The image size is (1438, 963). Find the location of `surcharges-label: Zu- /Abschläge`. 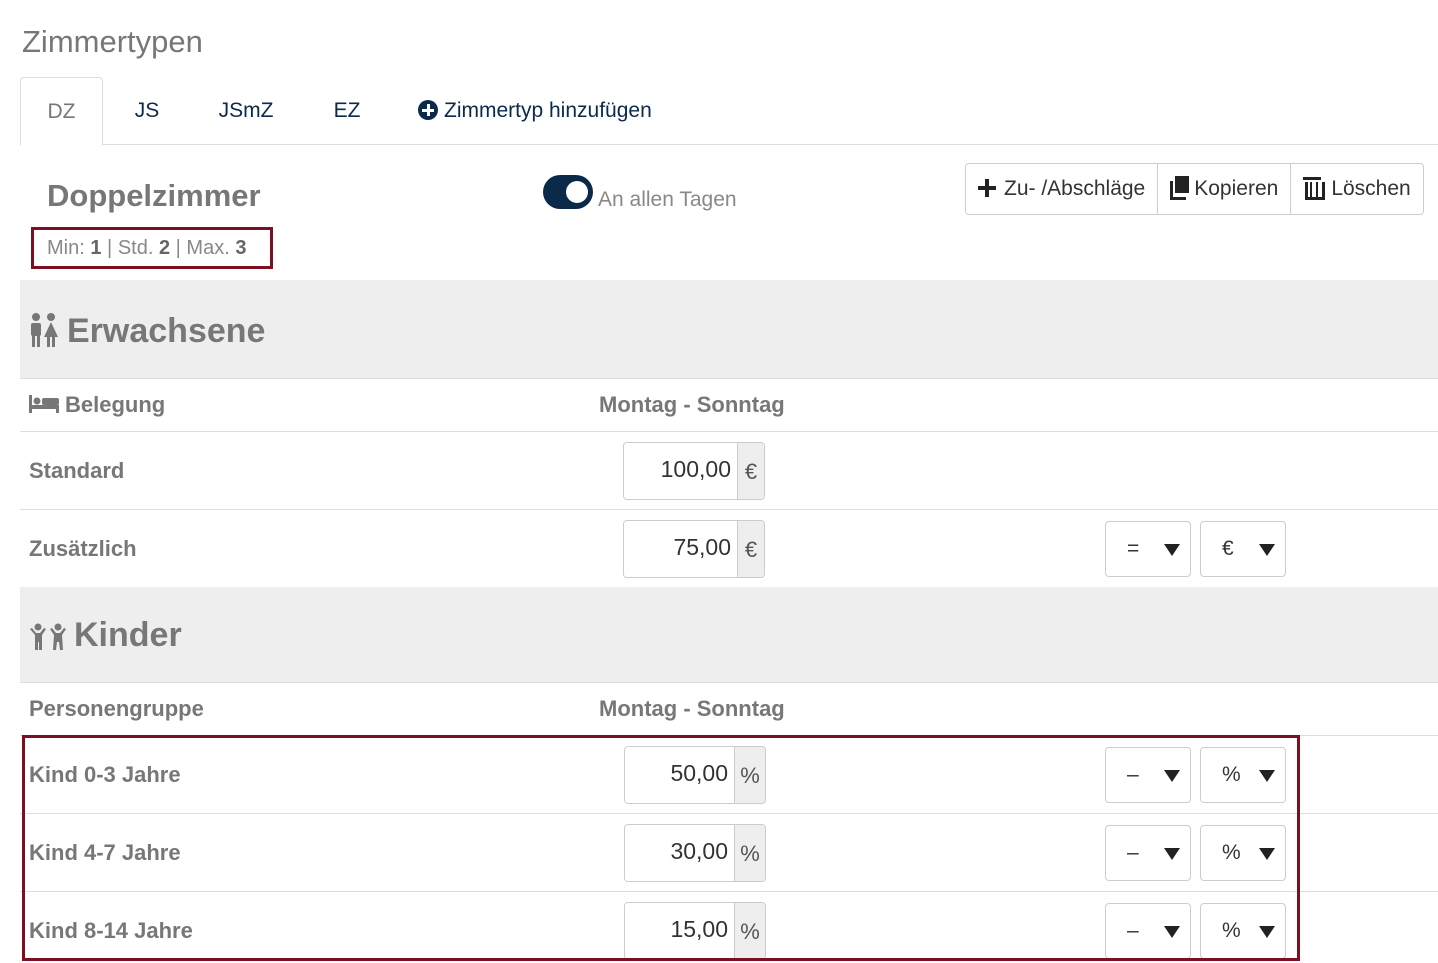

surcharges-label: Zu- /Abschläge is located at coordinates (1075, 188).